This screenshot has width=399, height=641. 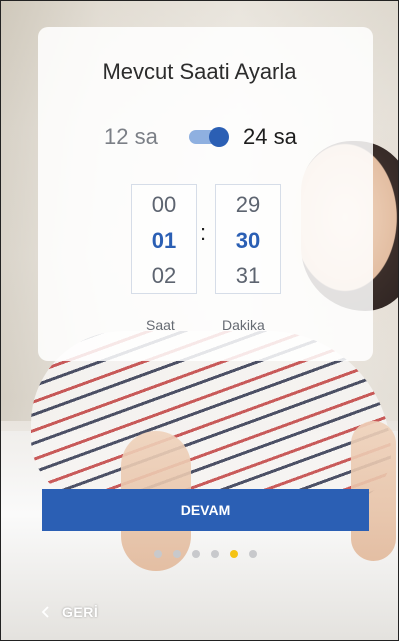 I want to click on minute-picker: 29 30 31, so click(x=248, y=239).